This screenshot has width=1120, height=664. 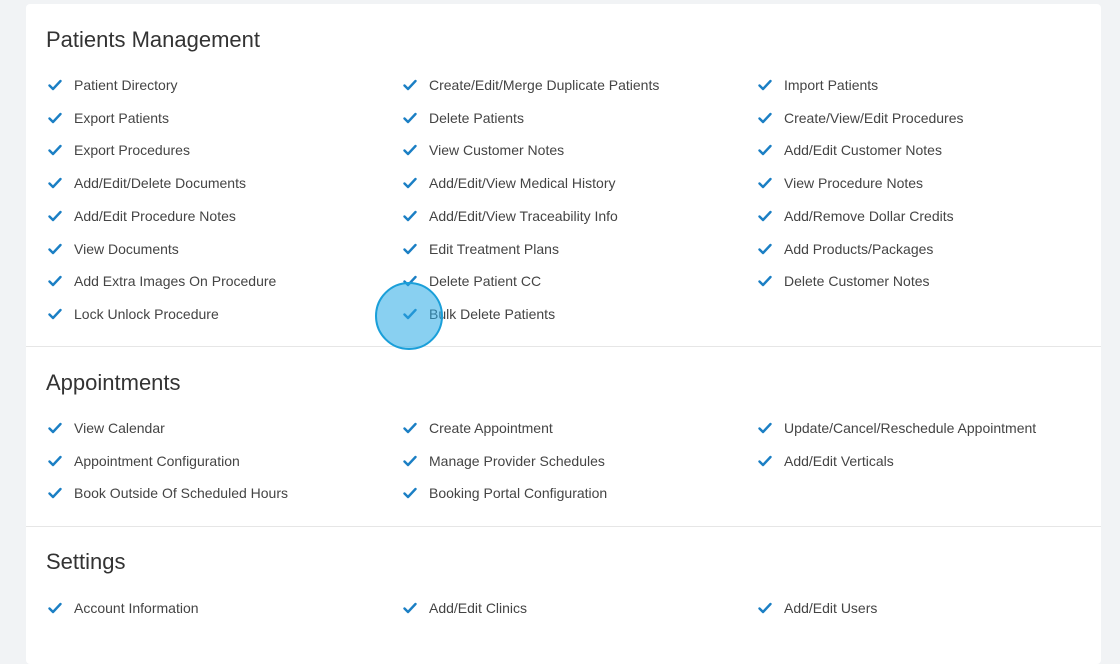 I want to click on permission-label: Update/Cancel/Reschedule Appointment, so click(x=910, y=428).